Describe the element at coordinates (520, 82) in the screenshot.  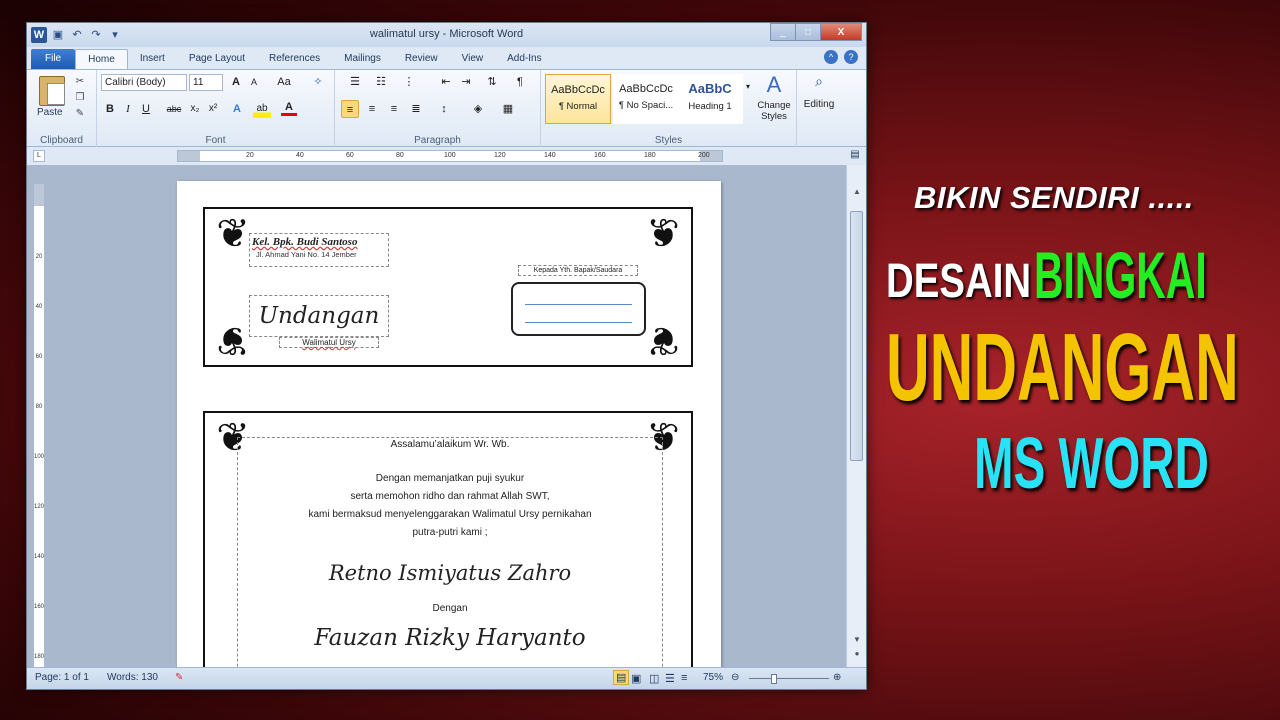
I see `show-marks-button: ¶` at that location.